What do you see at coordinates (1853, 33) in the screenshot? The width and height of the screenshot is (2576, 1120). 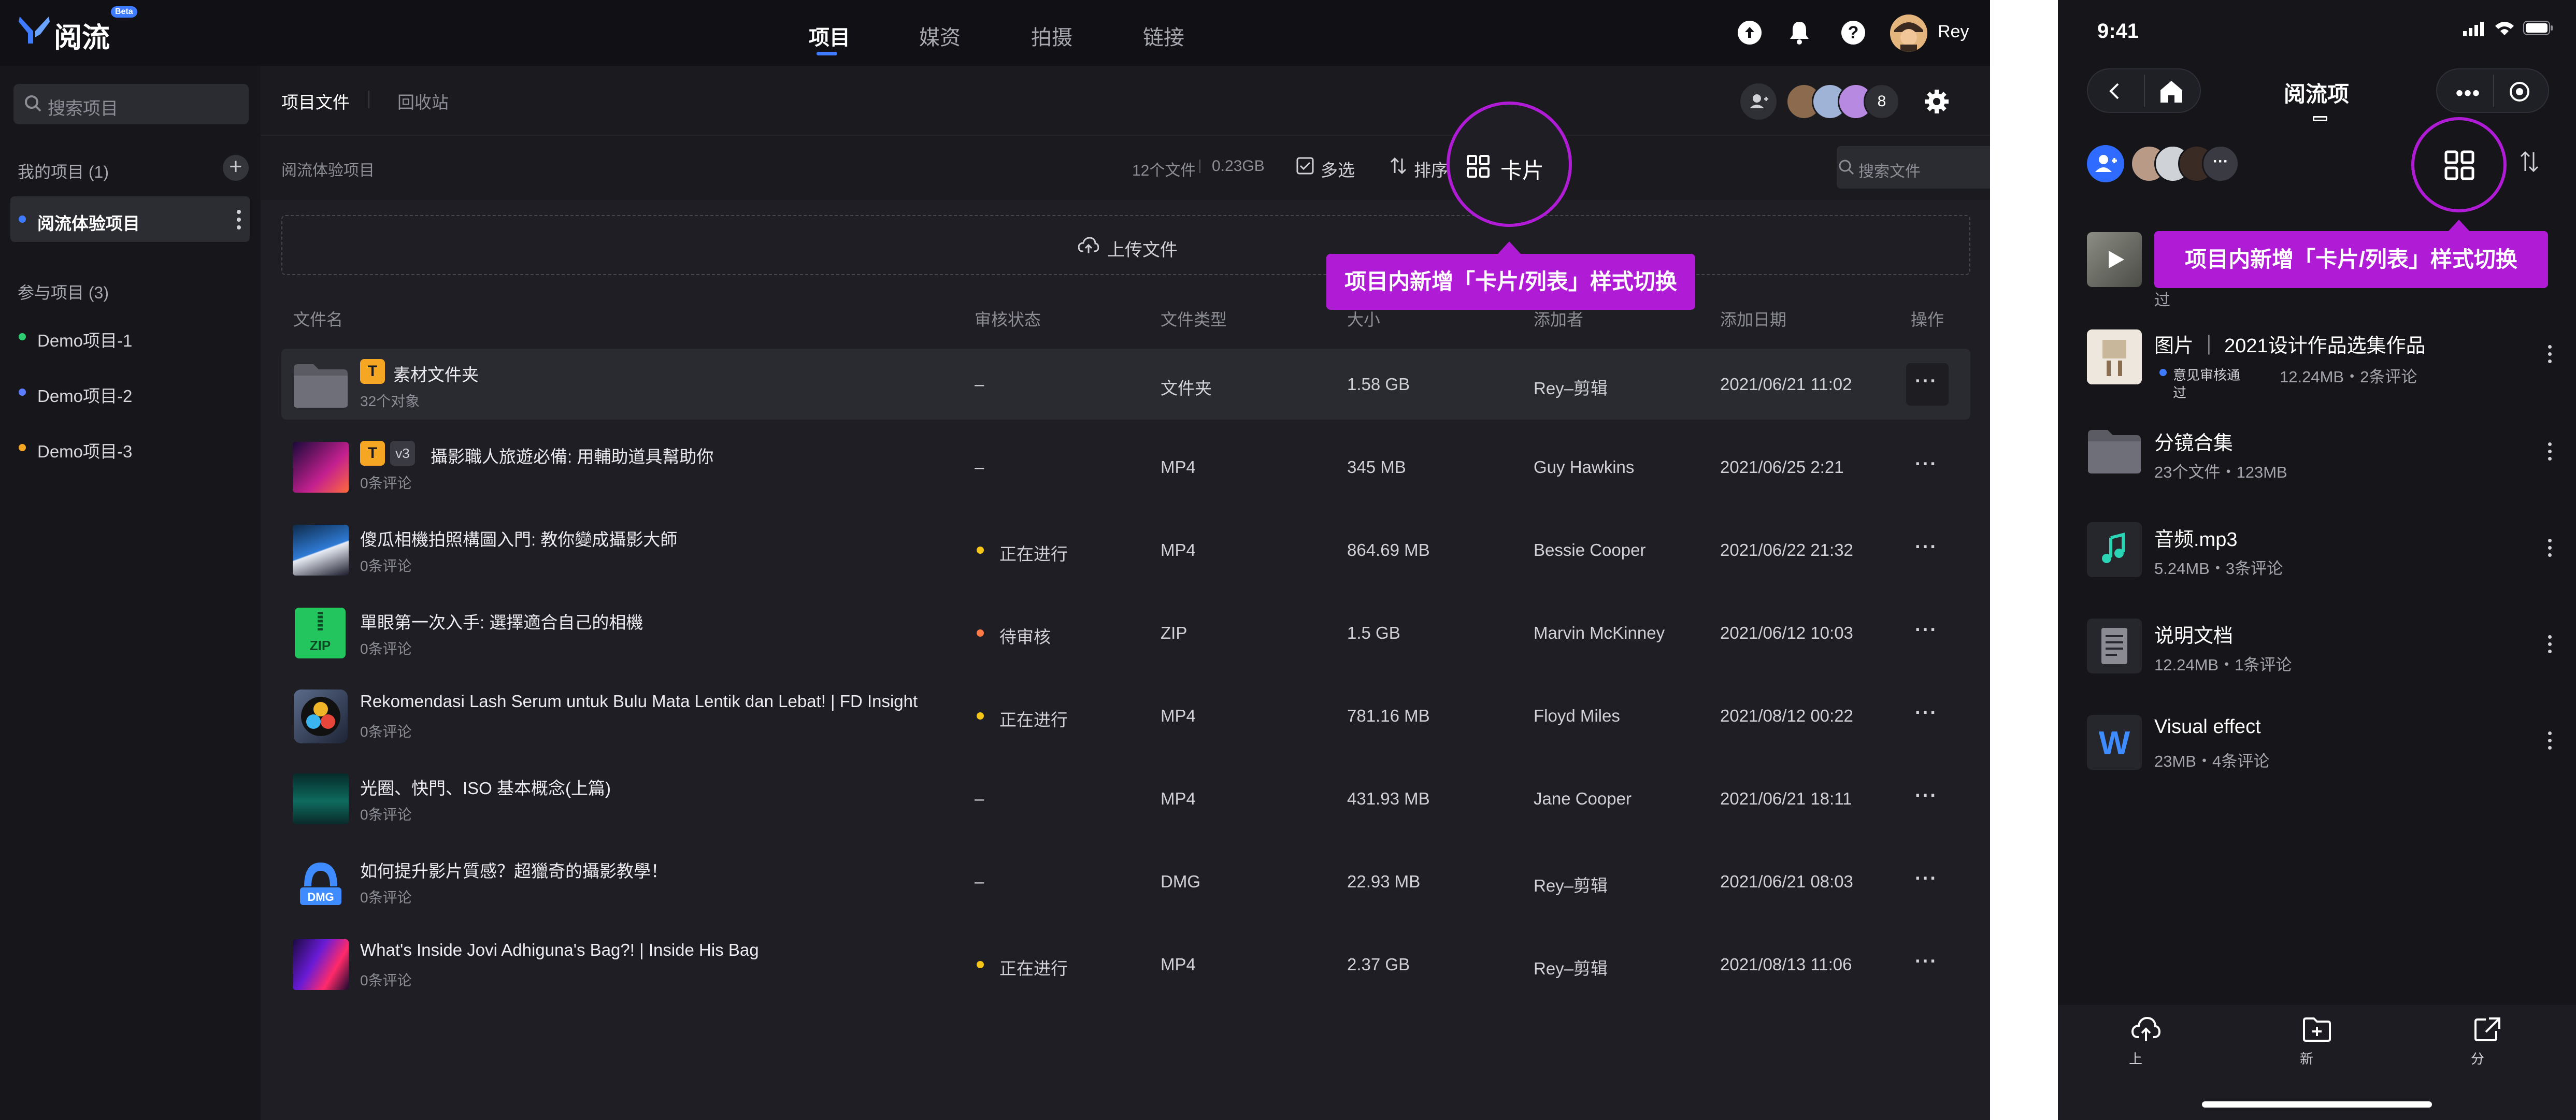 I see `help-icon: ?` at bounding box center [1853, 33].